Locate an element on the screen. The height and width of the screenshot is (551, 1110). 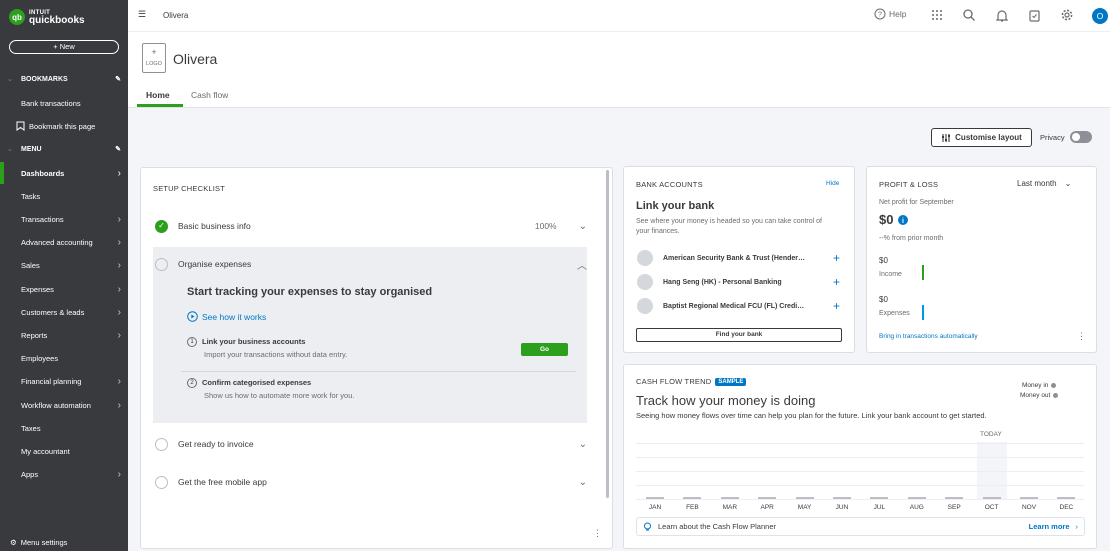
settings-gear-icon is located at coordinates (1067, 15).